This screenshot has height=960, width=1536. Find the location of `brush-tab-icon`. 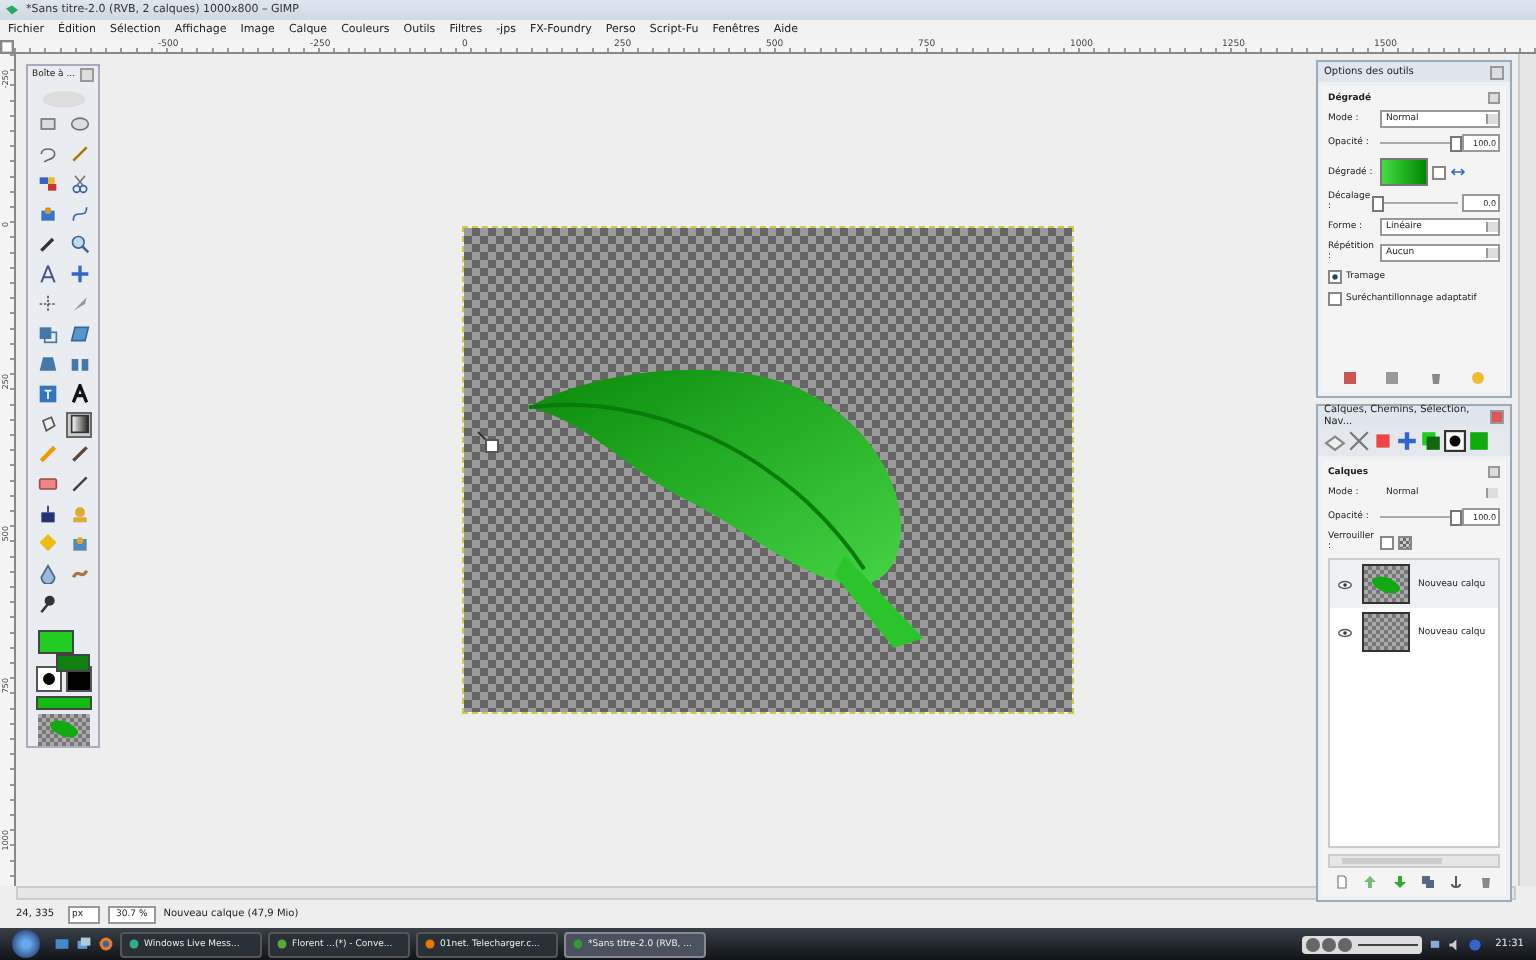

brush-tab-icon is located at coordinates (1455, 441).